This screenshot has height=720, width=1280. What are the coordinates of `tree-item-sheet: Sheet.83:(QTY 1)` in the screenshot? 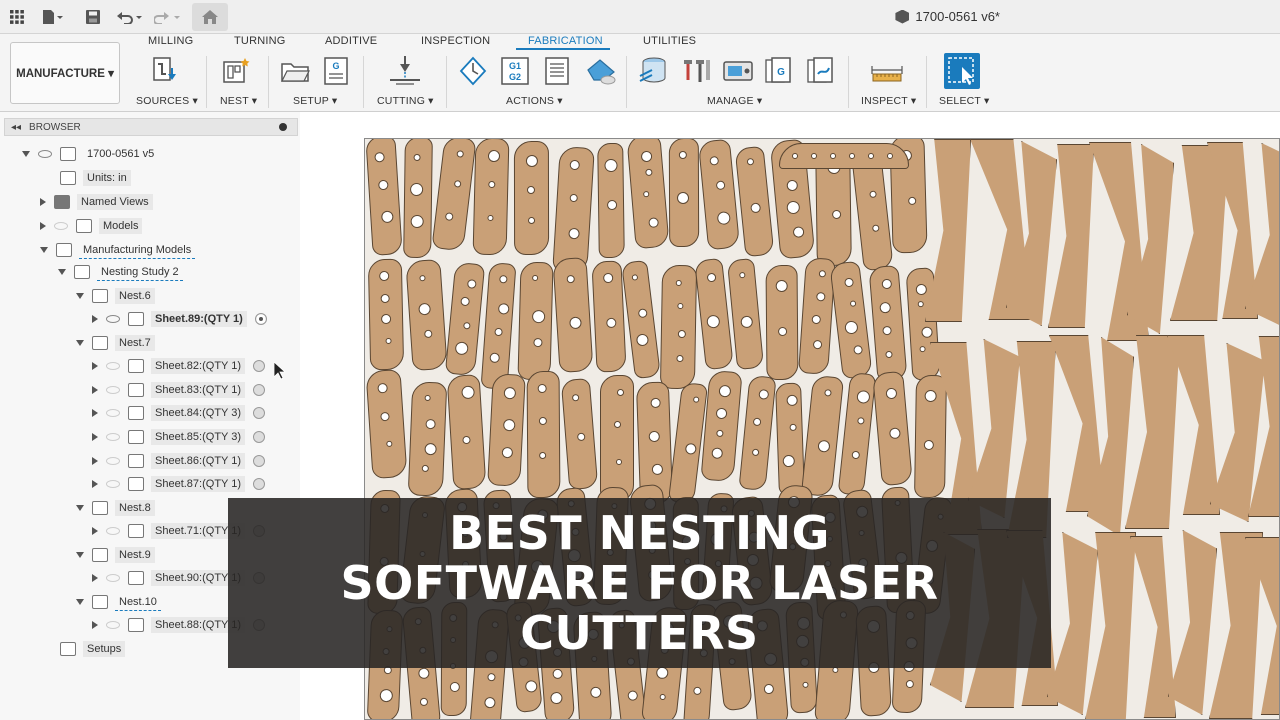 It's located at (179, 390).